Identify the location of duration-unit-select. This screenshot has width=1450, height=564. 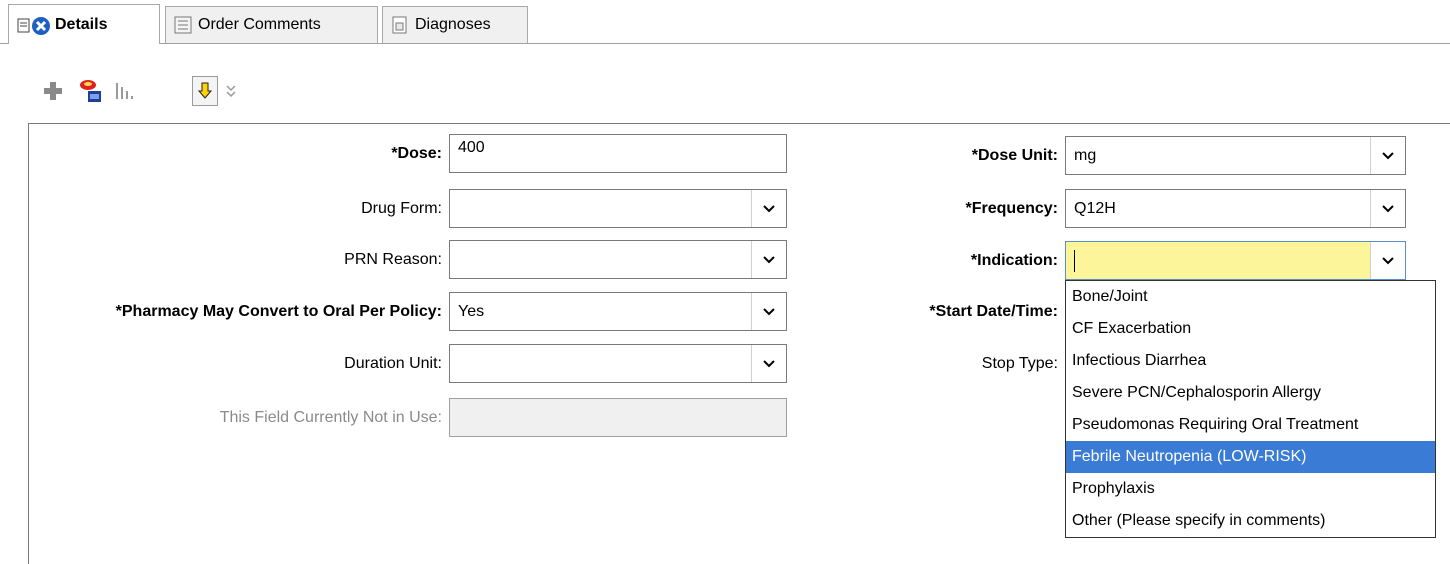
(618, 363).